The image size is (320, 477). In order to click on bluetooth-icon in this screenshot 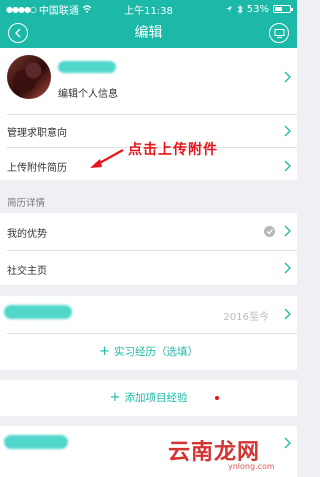, I will do `click(240, 9)`.